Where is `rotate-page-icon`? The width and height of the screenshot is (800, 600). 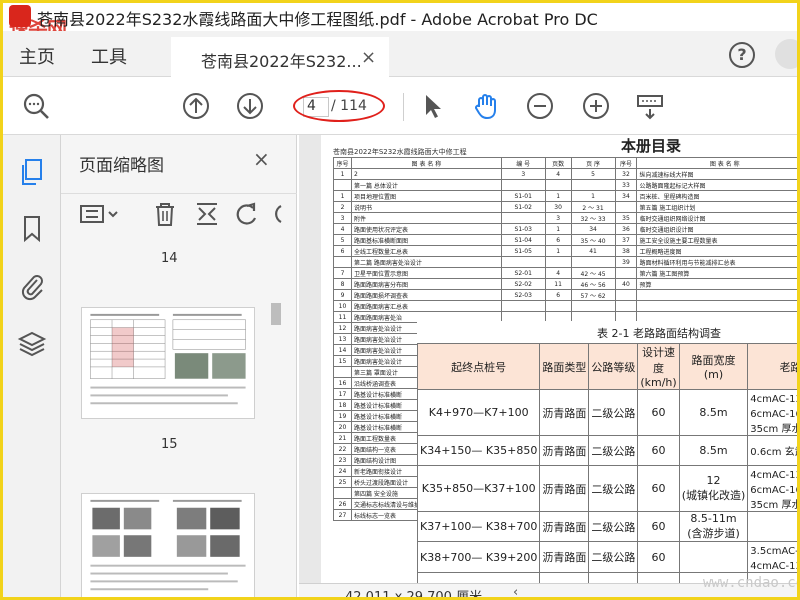 rotate-page-icon is located at coordinates (247, 214).